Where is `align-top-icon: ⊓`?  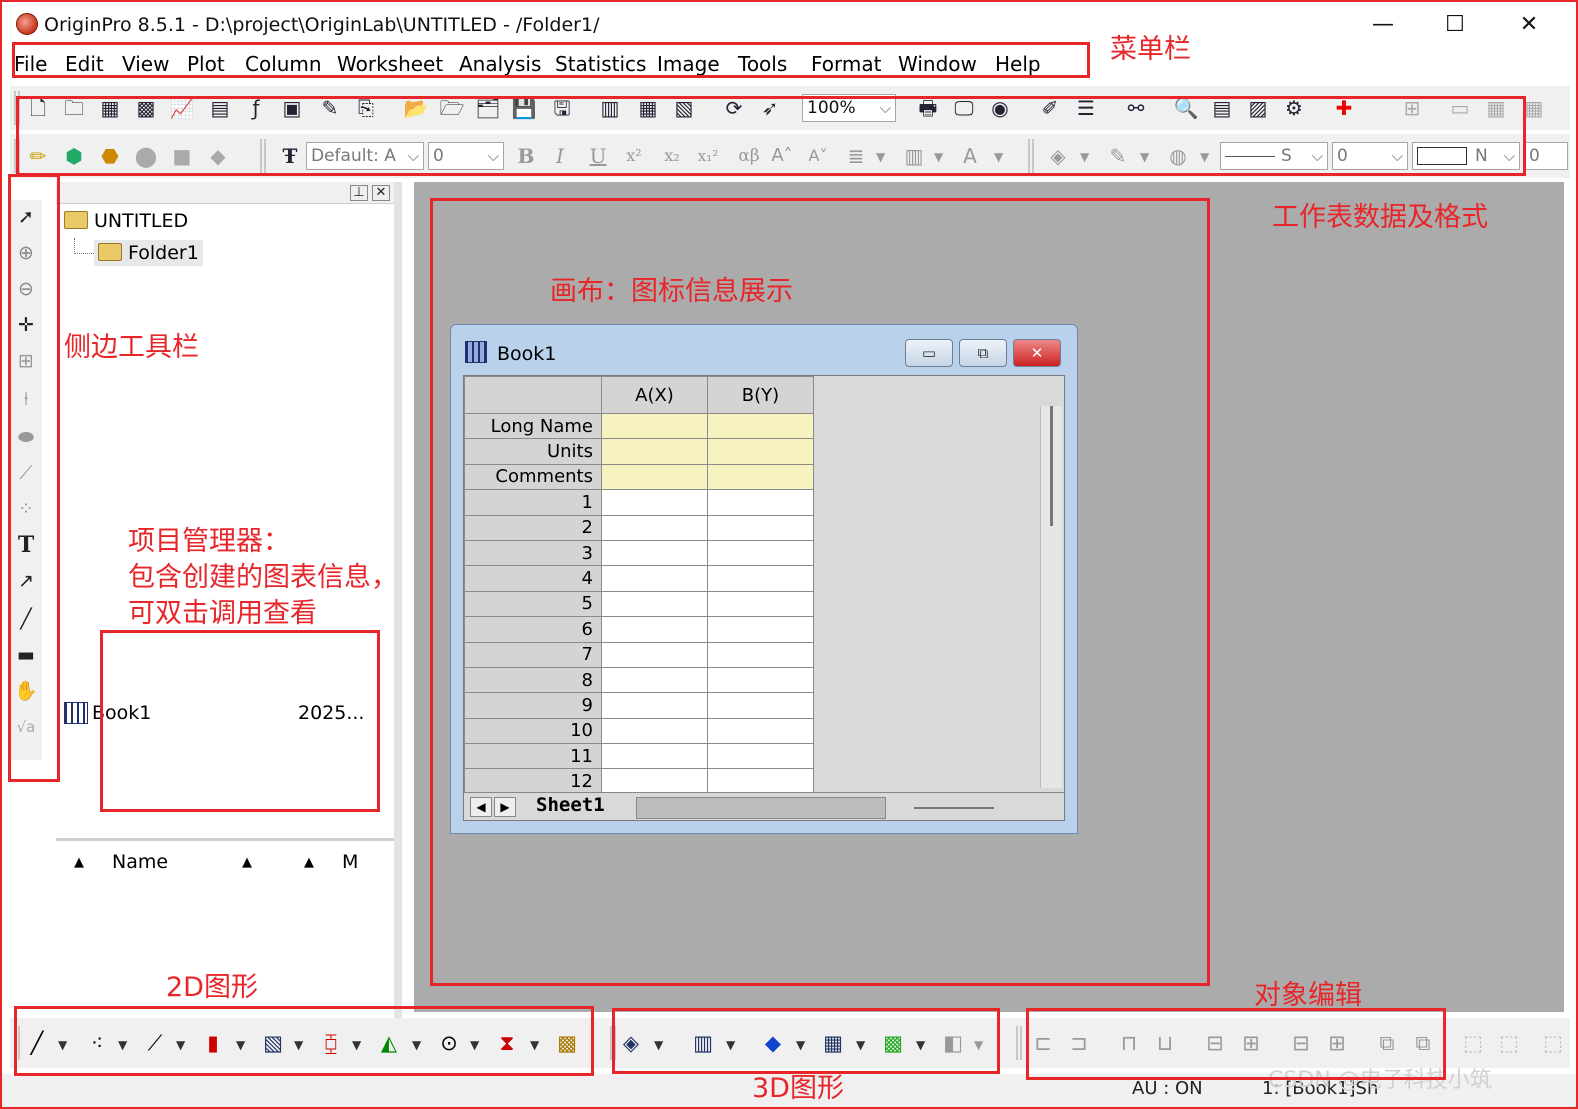 align-top-icon: ⊓ is located at coordinates (1129, 1043).